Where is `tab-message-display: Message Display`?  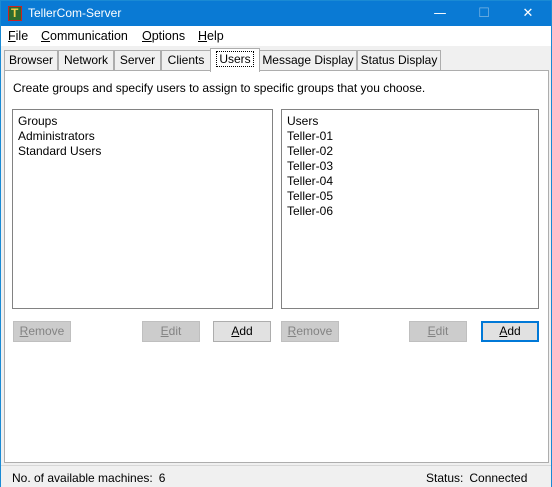
tab-message-display: Message Display is located at coordinates (308, 60).